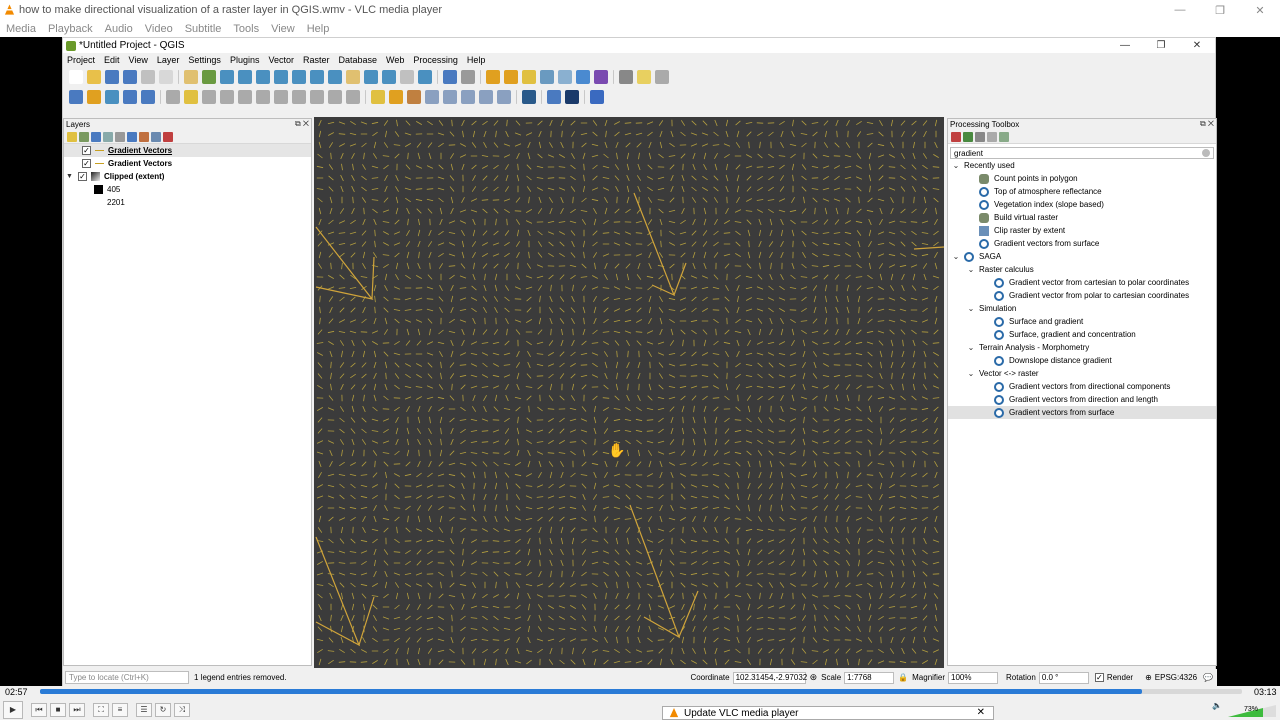  Describe the element at coordinates (245, 60) in the screenshot. I see `qgis-menu-plugins: Plugins` at that location.